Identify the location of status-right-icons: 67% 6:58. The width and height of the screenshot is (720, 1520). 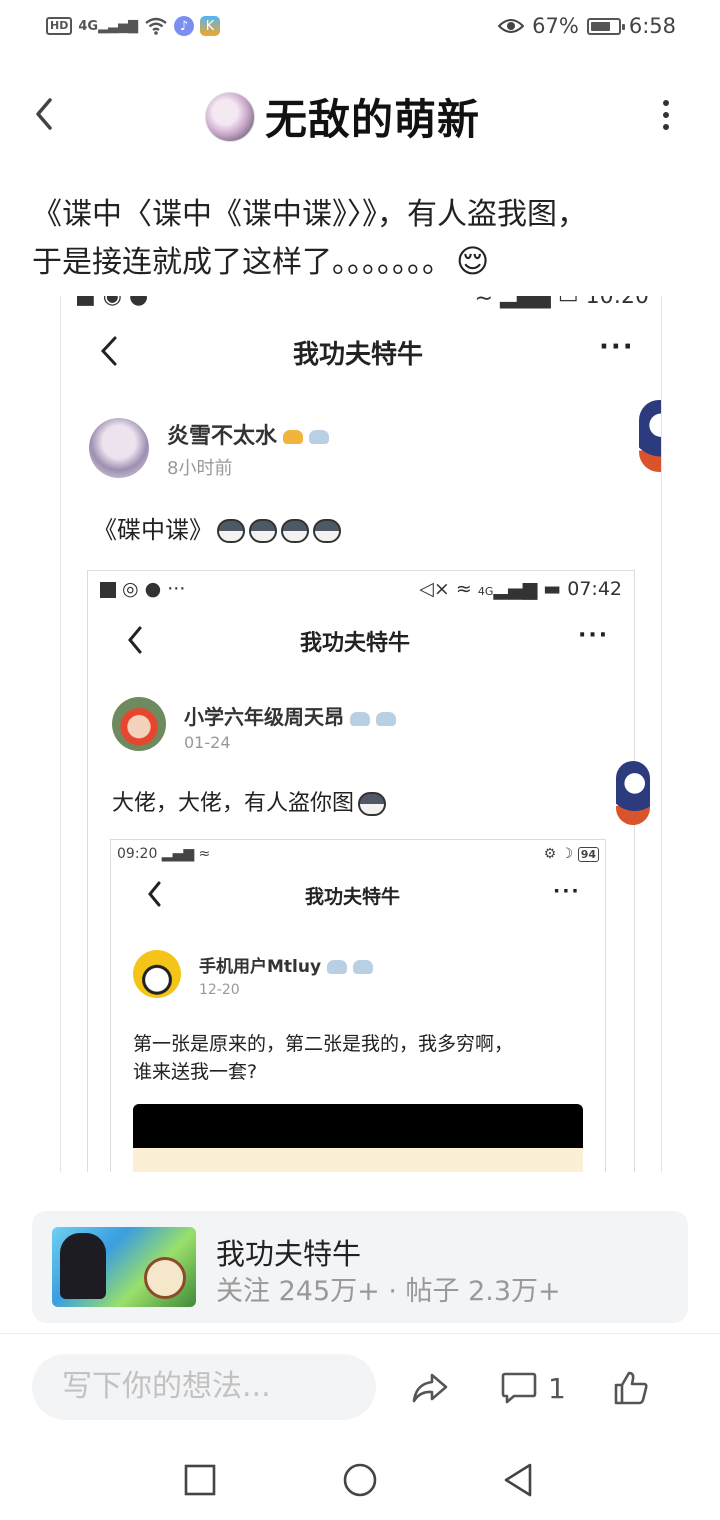
(587, 26).